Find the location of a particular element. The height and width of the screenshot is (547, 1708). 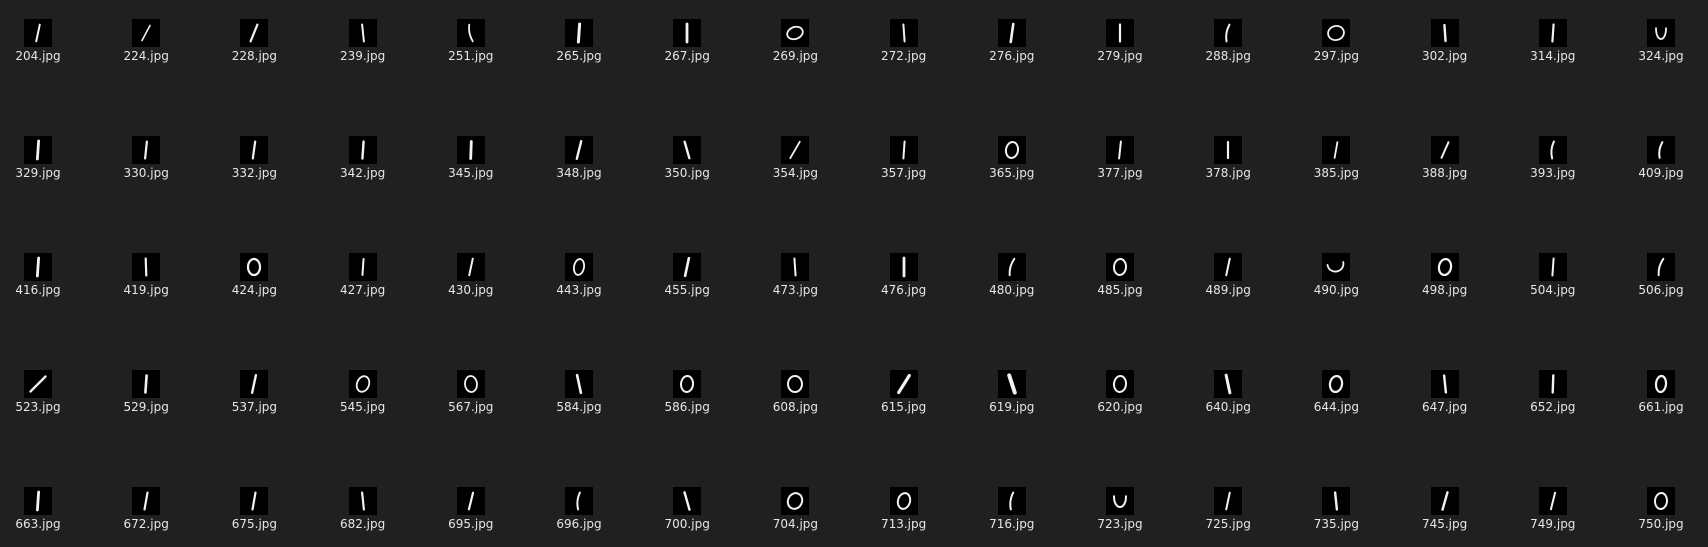

file-name-label: 704.jpg is located at coordinates (795, 524).